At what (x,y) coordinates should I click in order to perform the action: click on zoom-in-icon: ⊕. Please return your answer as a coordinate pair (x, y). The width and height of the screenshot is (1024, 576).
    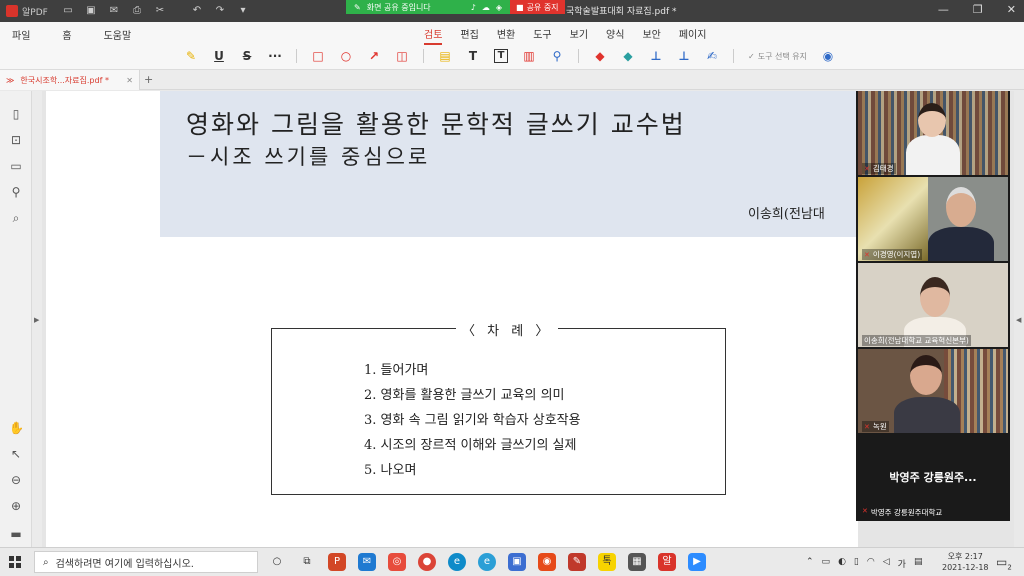
    Looking at the image, I should click on (16, 506).